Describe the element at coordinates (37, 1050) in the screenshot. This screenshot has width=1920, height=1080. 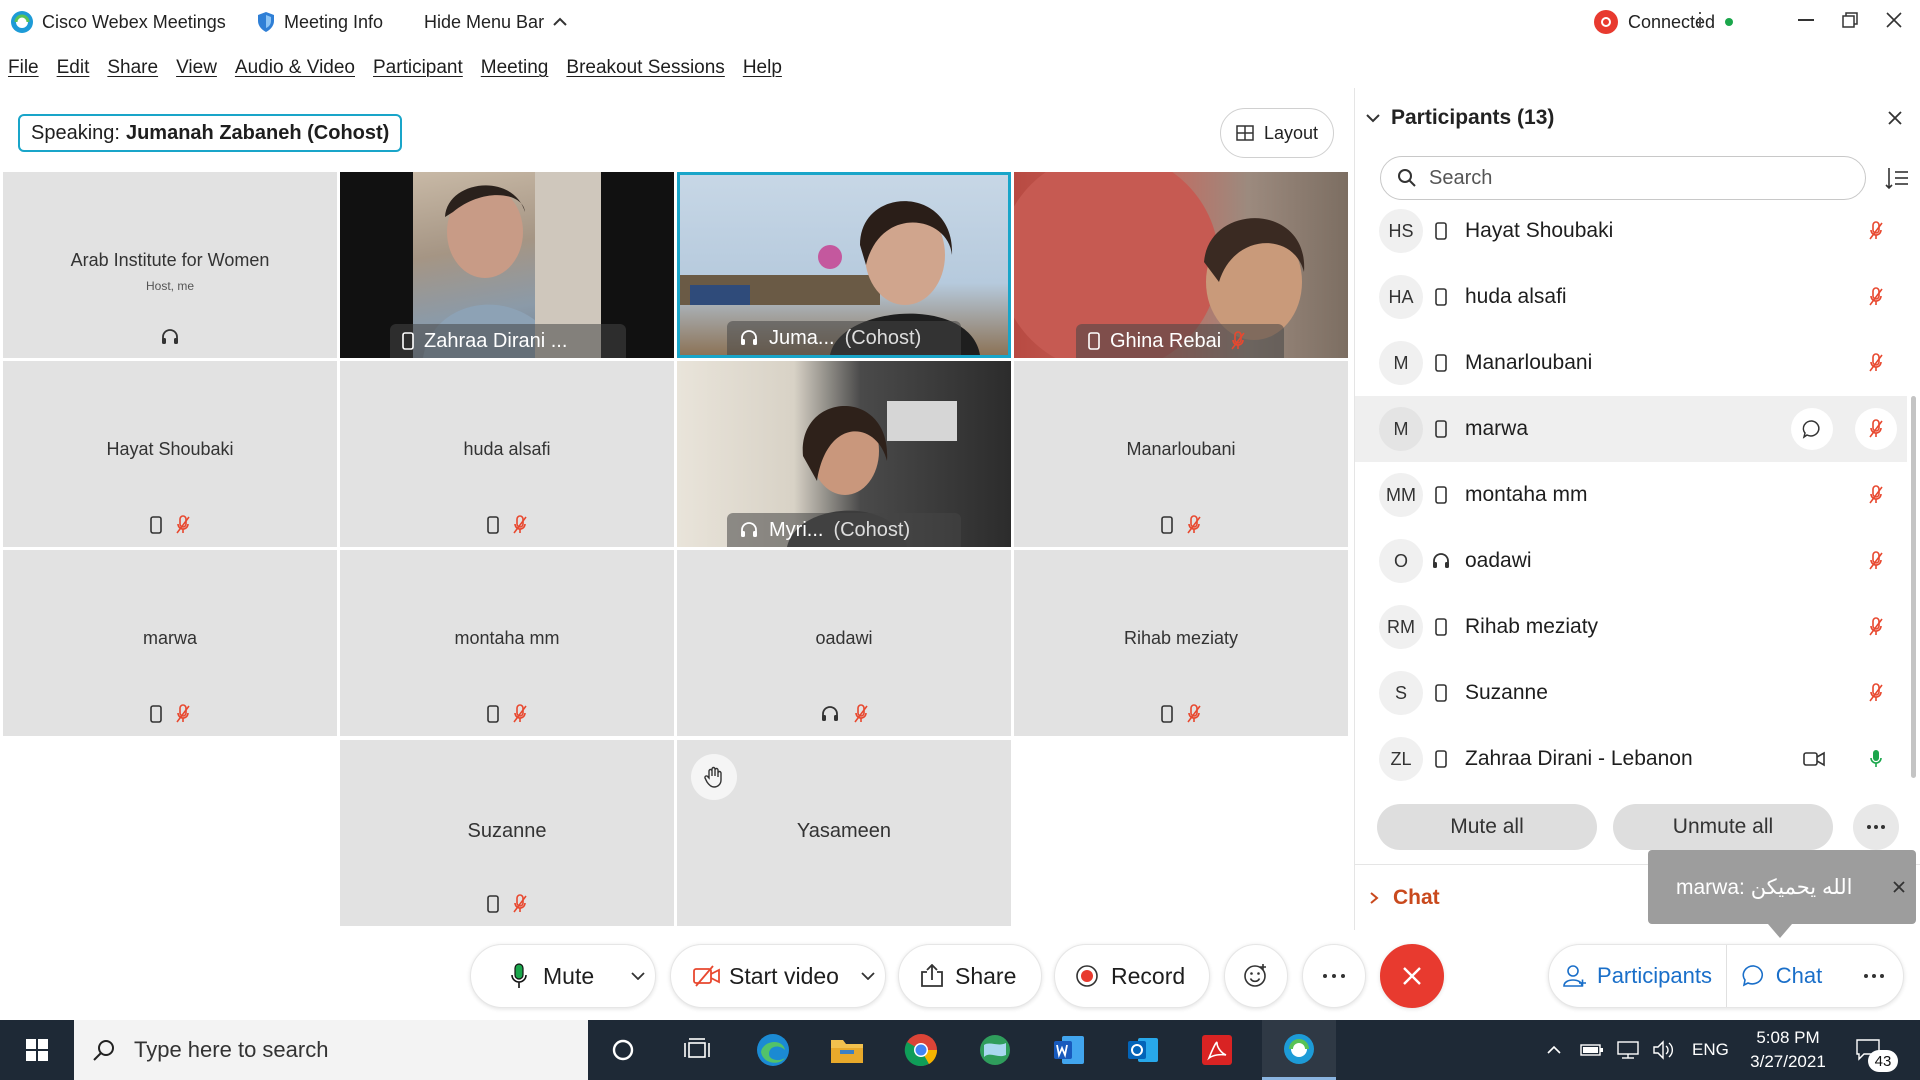
I see `start-button` at that location.